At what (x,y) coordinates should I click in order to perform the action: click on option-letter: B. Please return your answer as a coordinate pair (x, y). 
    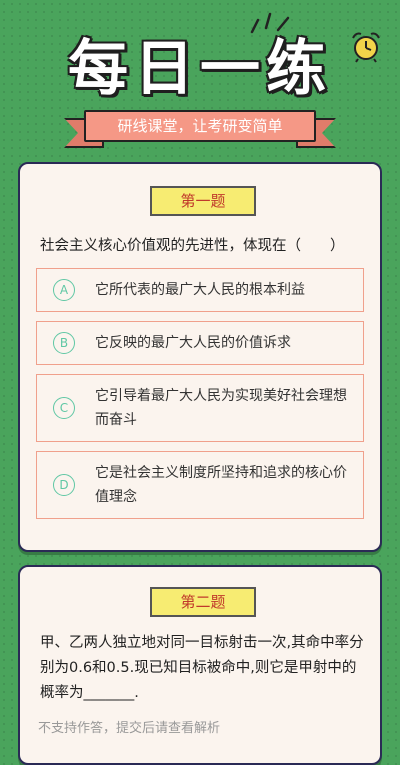
    Looking at the image, I should click on (64, 343).